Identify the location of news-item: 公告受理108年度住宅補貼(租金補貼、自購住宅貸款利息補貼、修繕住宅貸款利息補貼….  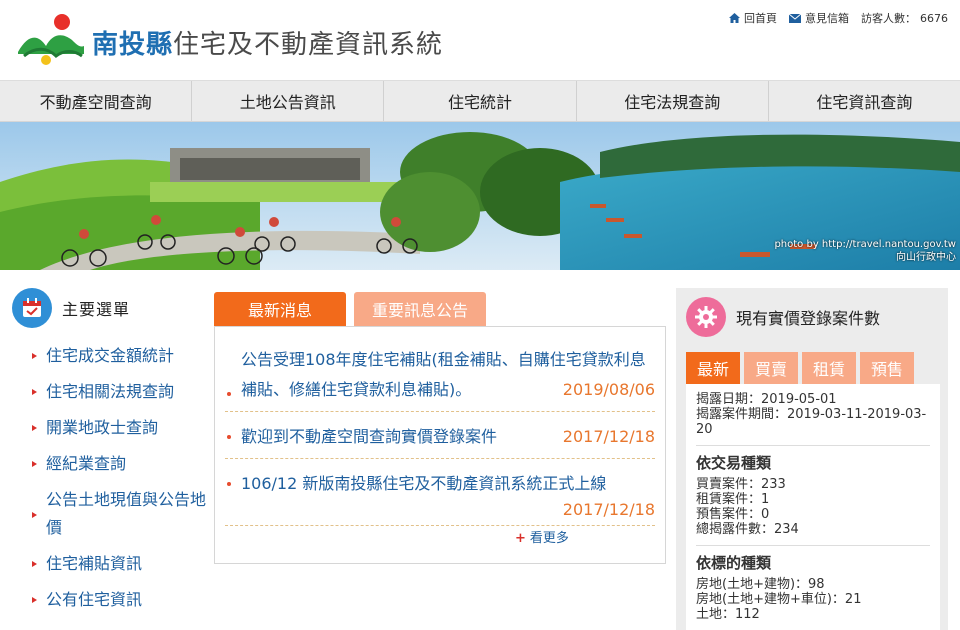
(440, 378).